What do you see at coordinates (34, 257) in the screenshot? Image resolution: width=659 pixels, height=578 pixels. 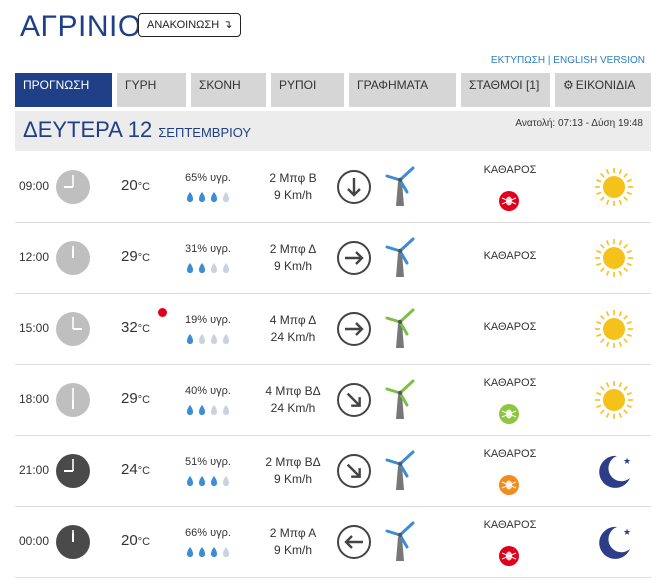 I see `forecast-time: 12:00` at bounding box center [34, 257].